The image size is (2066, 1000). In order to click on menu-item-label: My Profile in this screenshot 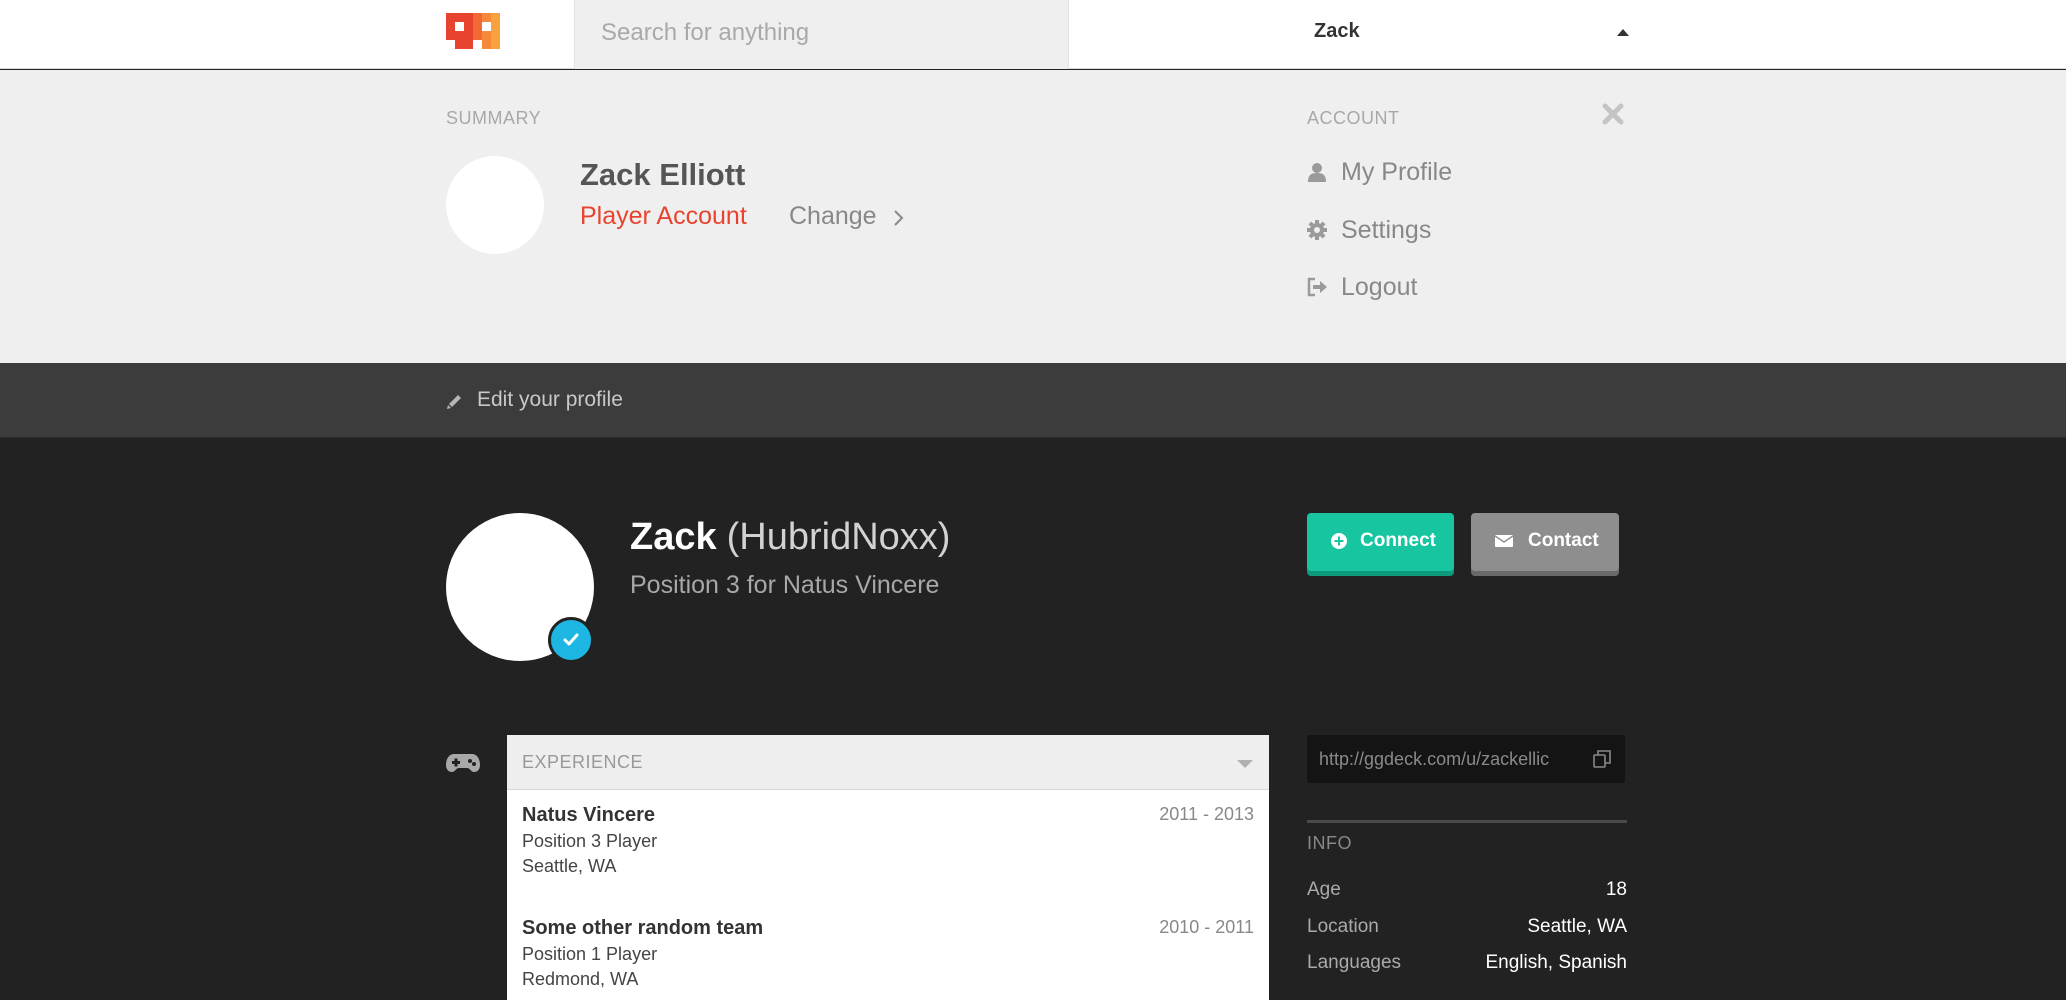, I will do `click(1397, 172)`.